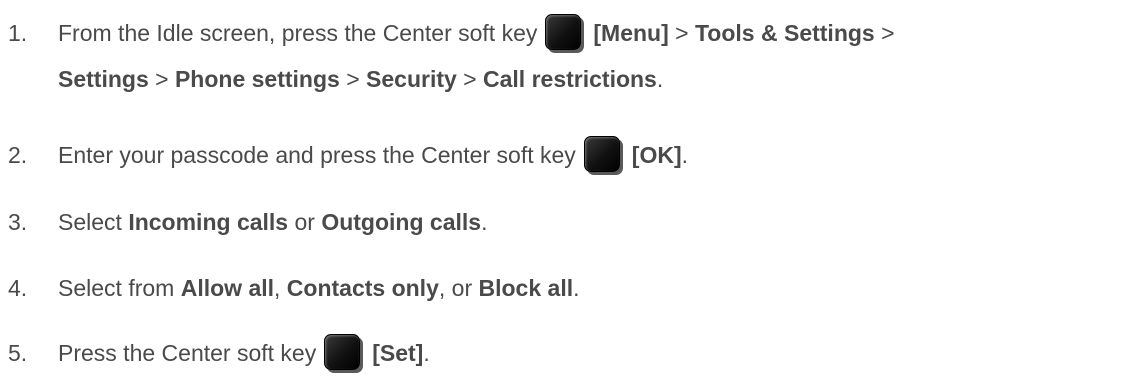  I want to click on settings-label: Settings, so click(103, 79).